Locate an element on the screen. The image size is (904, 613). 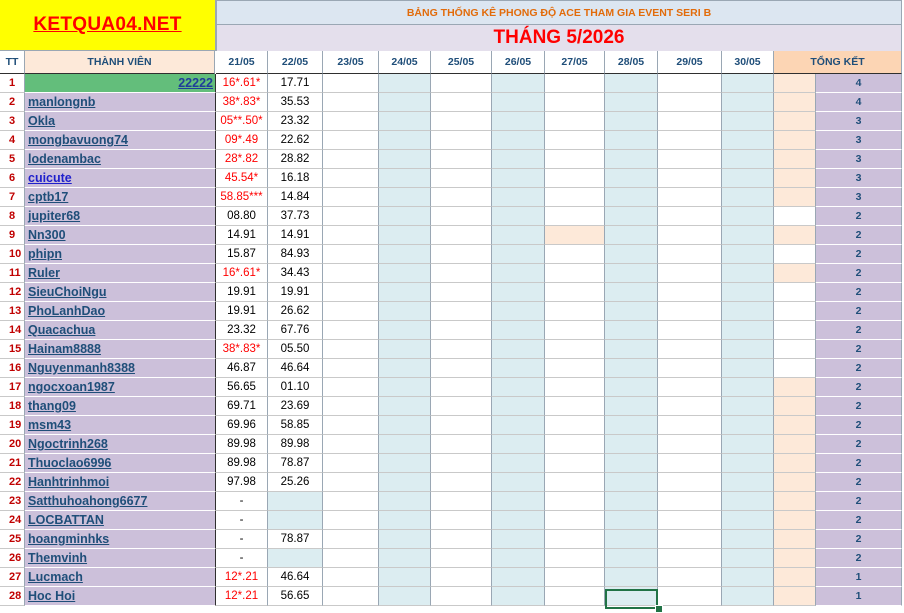
member-link: manlongnb is located at coordinates (120, 102).